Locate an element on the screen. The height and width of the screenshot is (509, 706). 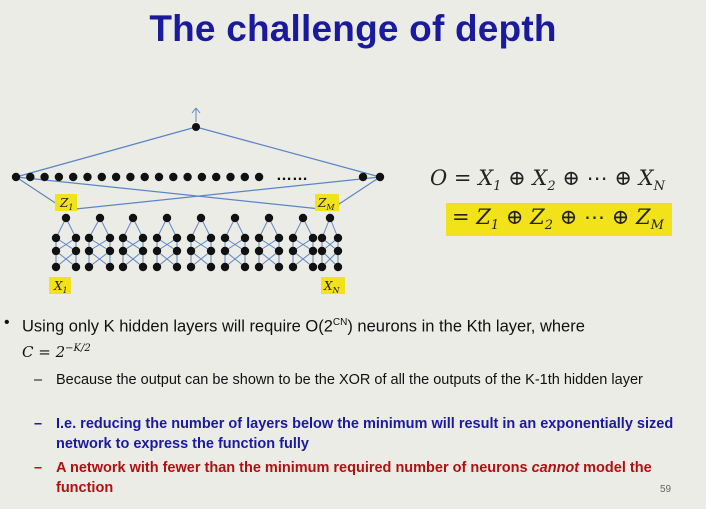
equation-xor-inputs: O = X1 ⊕ X2 ⊕ ⋯ ⊕ XN is located at coordinates (547, 180).